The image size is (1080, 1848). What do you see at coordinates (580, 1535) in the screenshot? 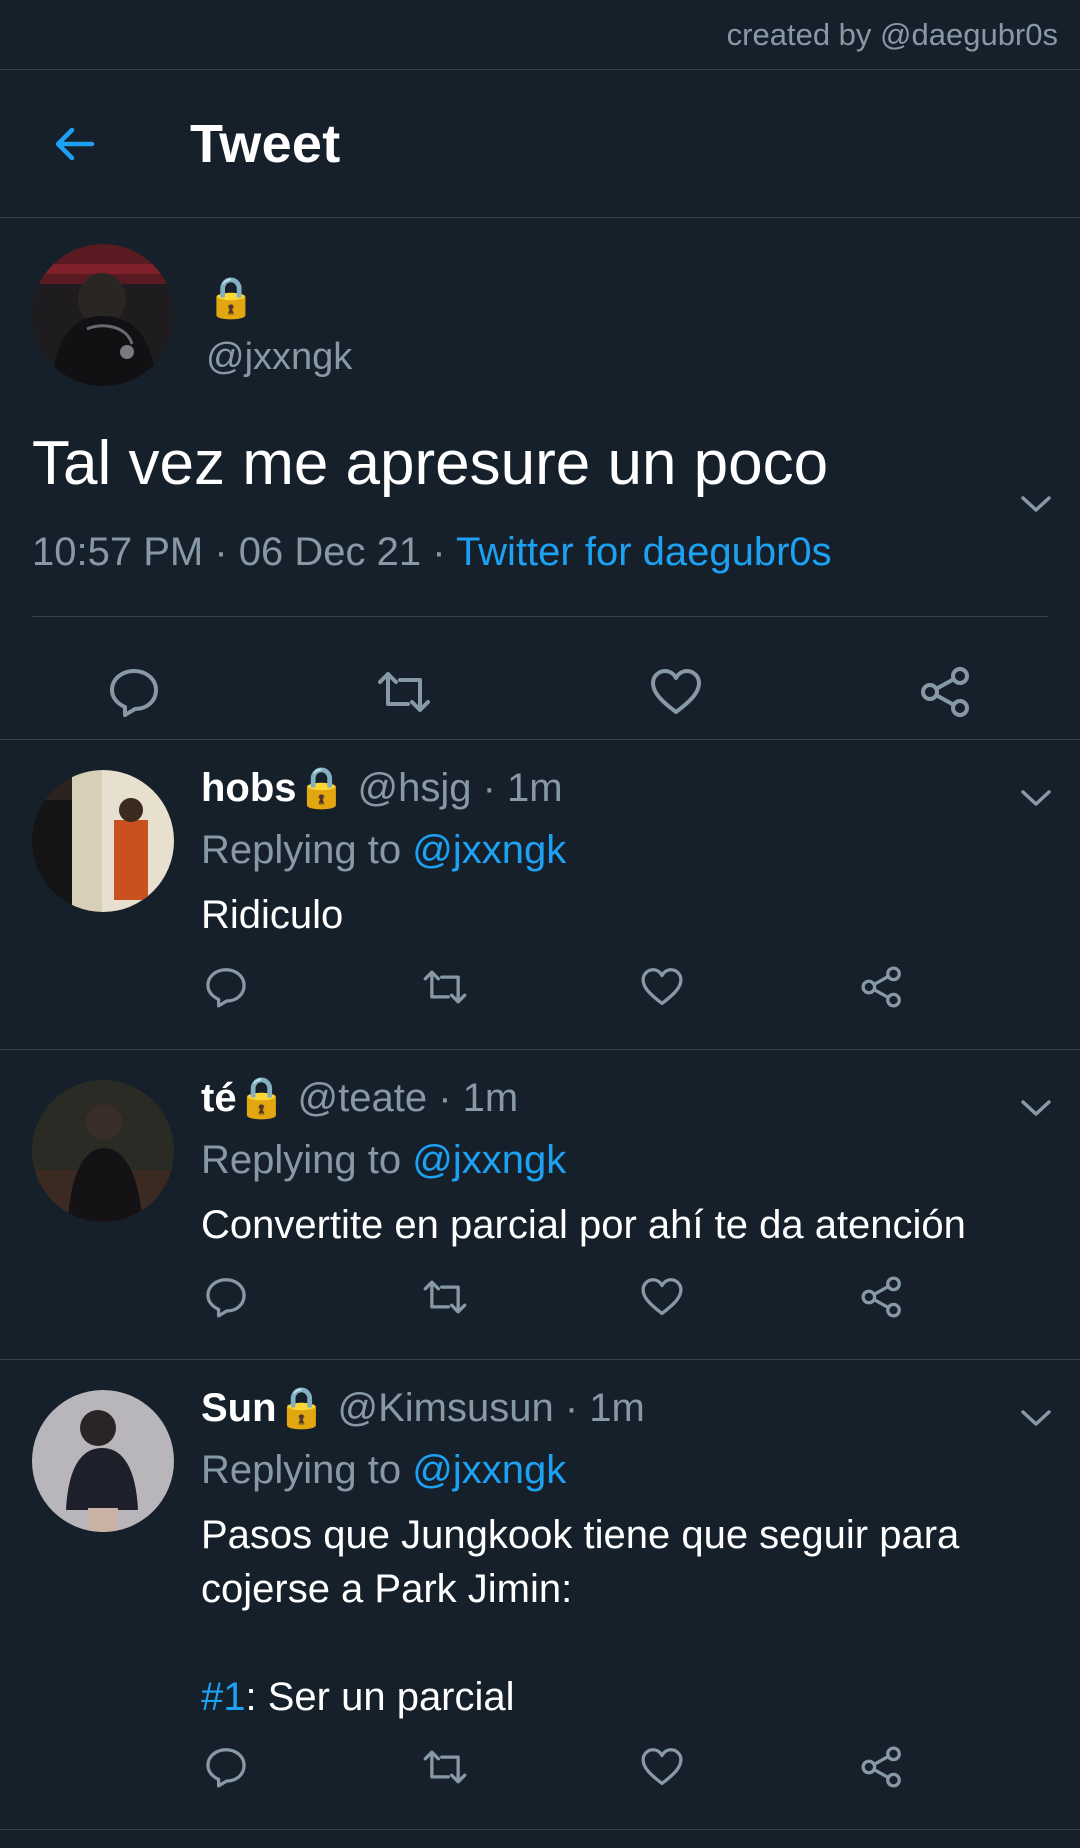
I see `reply-text-line: Pasos que Jungkook tiene que seguir para` at bounding box center [580, 1535].